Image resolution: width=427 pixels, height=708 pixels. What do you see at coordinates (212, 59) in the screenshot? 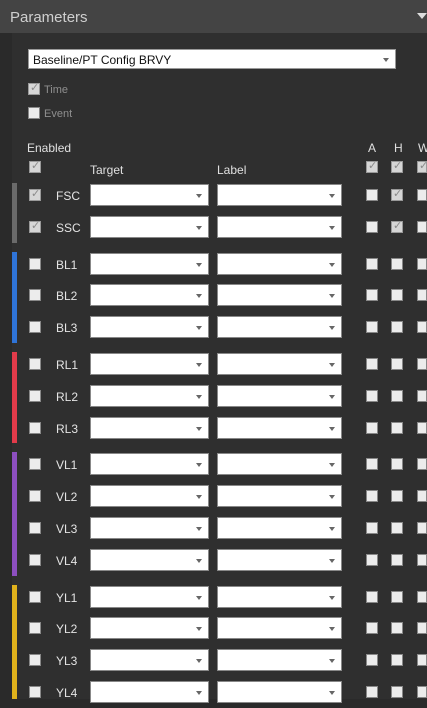
I see `config-select: Baseline/PT Config BRVY` at bounding box center [212, 59].